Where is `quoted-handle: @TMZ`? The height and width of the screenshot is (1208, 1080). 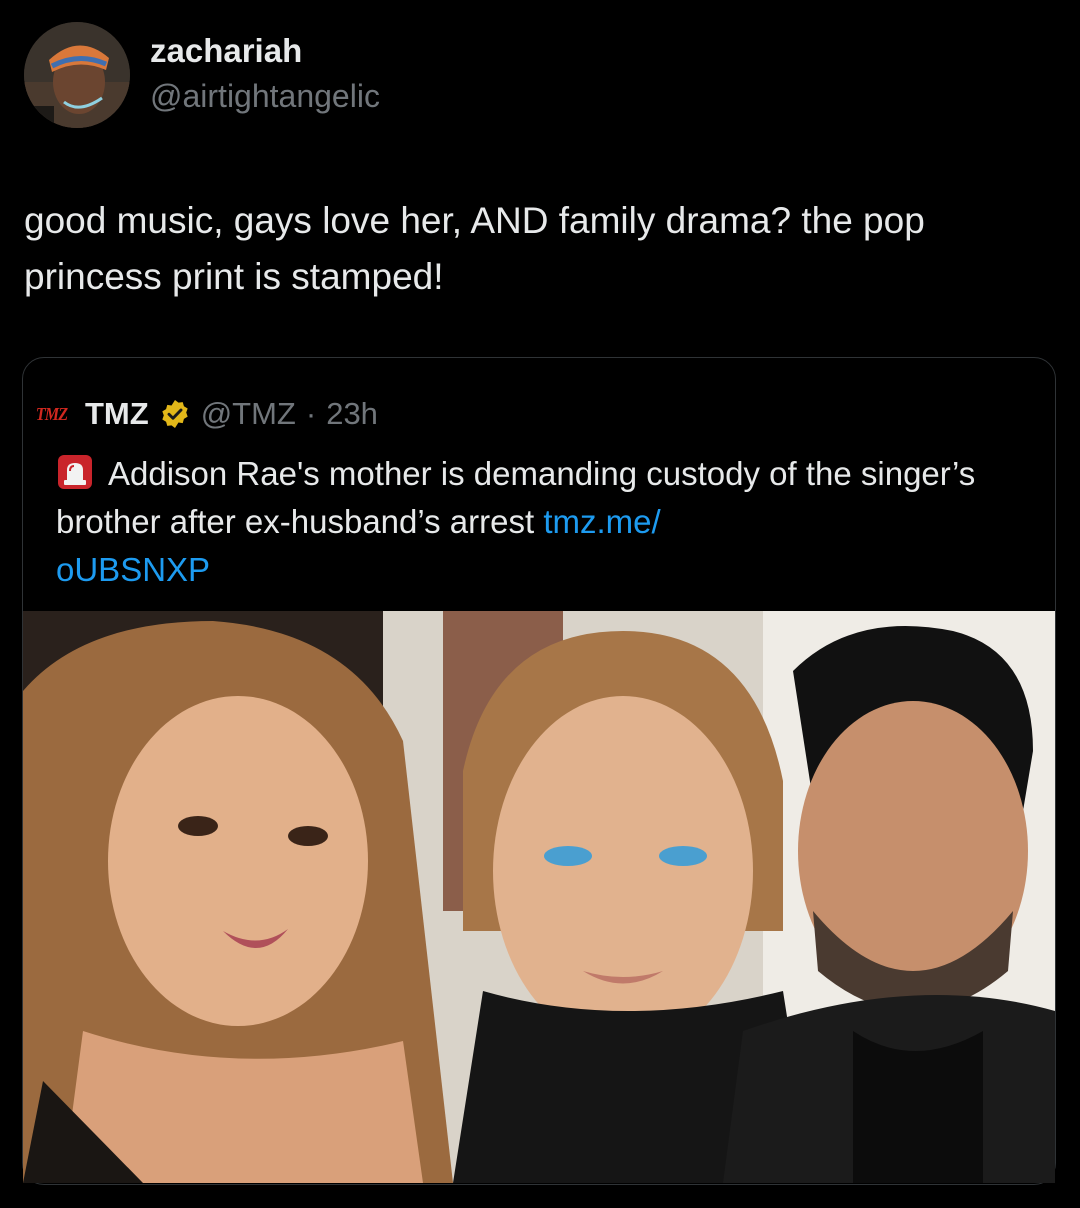
quoted-handle: @TMZ is located at coordinates (248, 414).